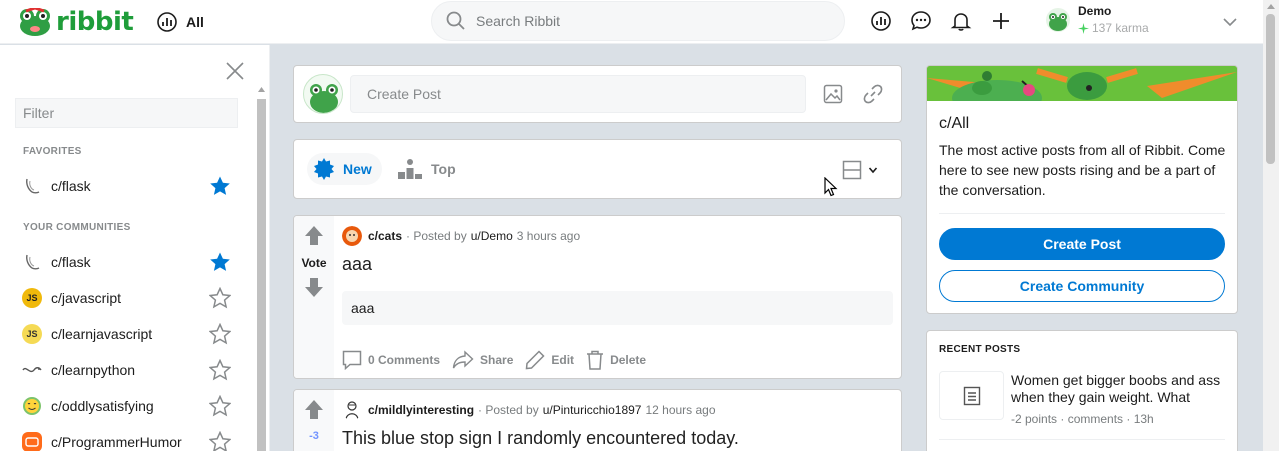 This screenshot has width=1279, height=451. I want to click on delete-button: Delete, so click(616, 360).